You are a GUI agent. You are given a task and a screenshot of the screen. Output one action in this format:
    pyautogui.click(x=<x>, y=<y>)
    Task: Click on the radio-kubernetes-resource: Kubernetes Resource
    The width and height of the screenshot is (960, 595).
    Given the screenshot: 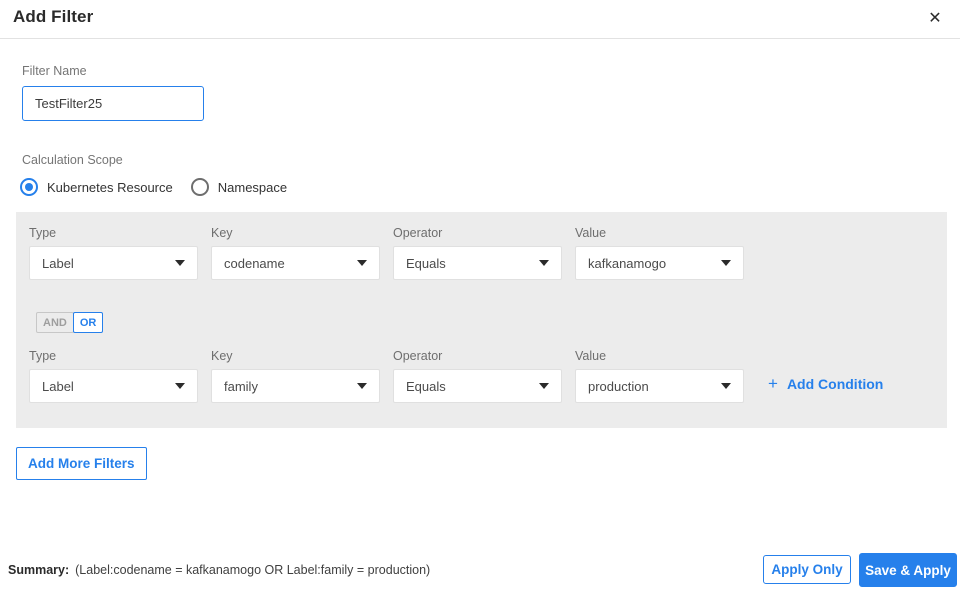 What is the action you would take?
    pyautogui.click(x=96, y=187)
    